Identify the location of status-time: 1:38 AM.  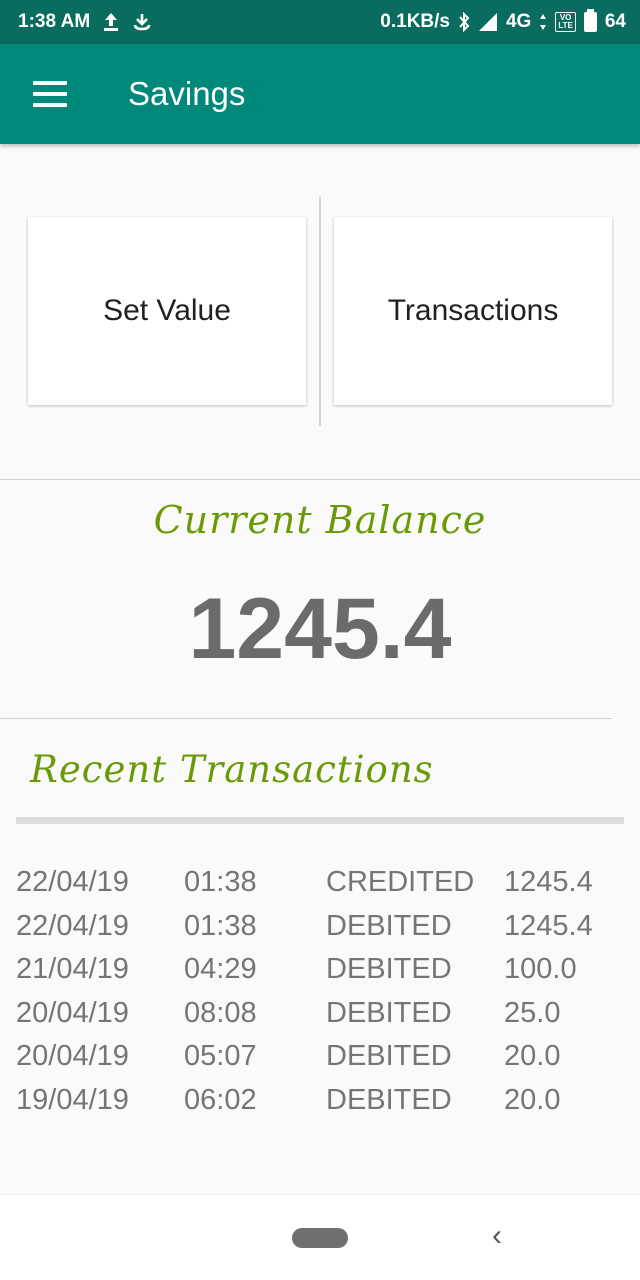
(54, 21).